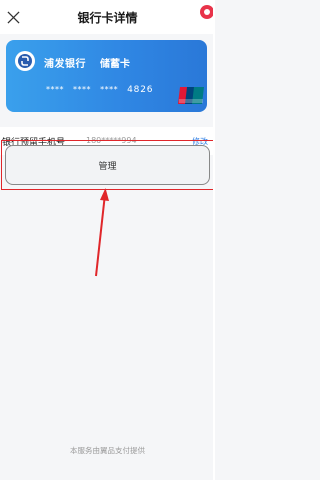 The height and width of the screenshot is (480, 320). I want to click on card-type: 储蓄卡, so click(115, 64).